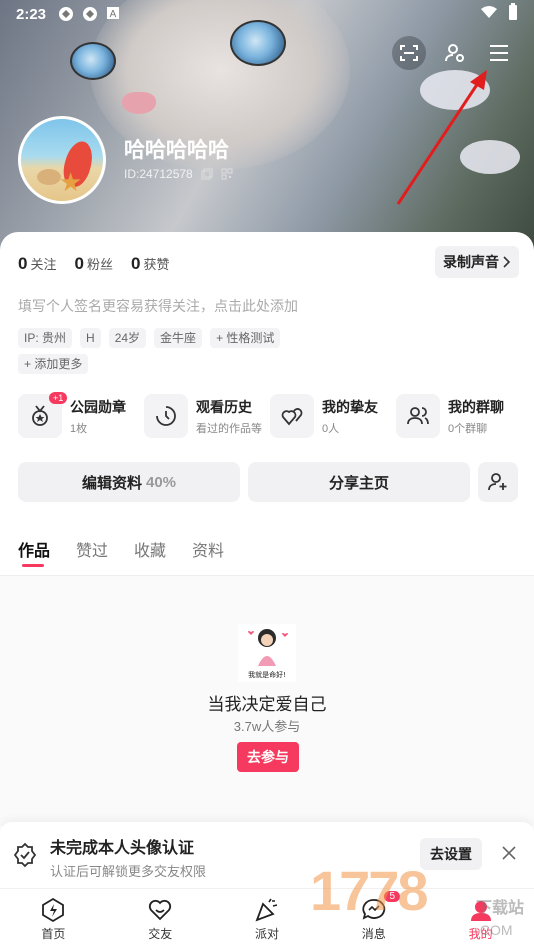 This screenshot has height=950, width=534. What do you see at coordinates (34, 552) in the screenshot?
I see `tab-works: 作品` at bounding box center [34, 552].